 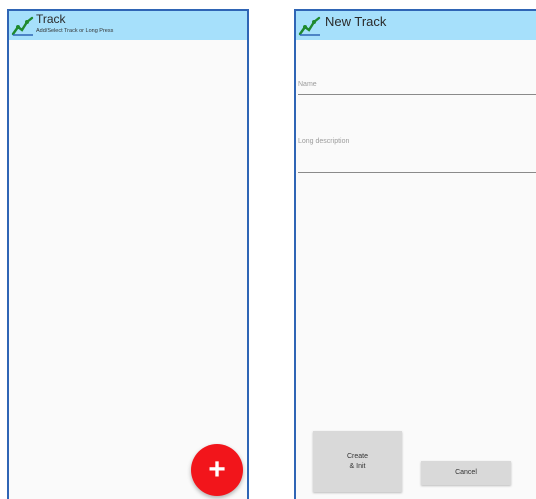 I want to click on name-placeholder: Name, so click(x=307, y=84).